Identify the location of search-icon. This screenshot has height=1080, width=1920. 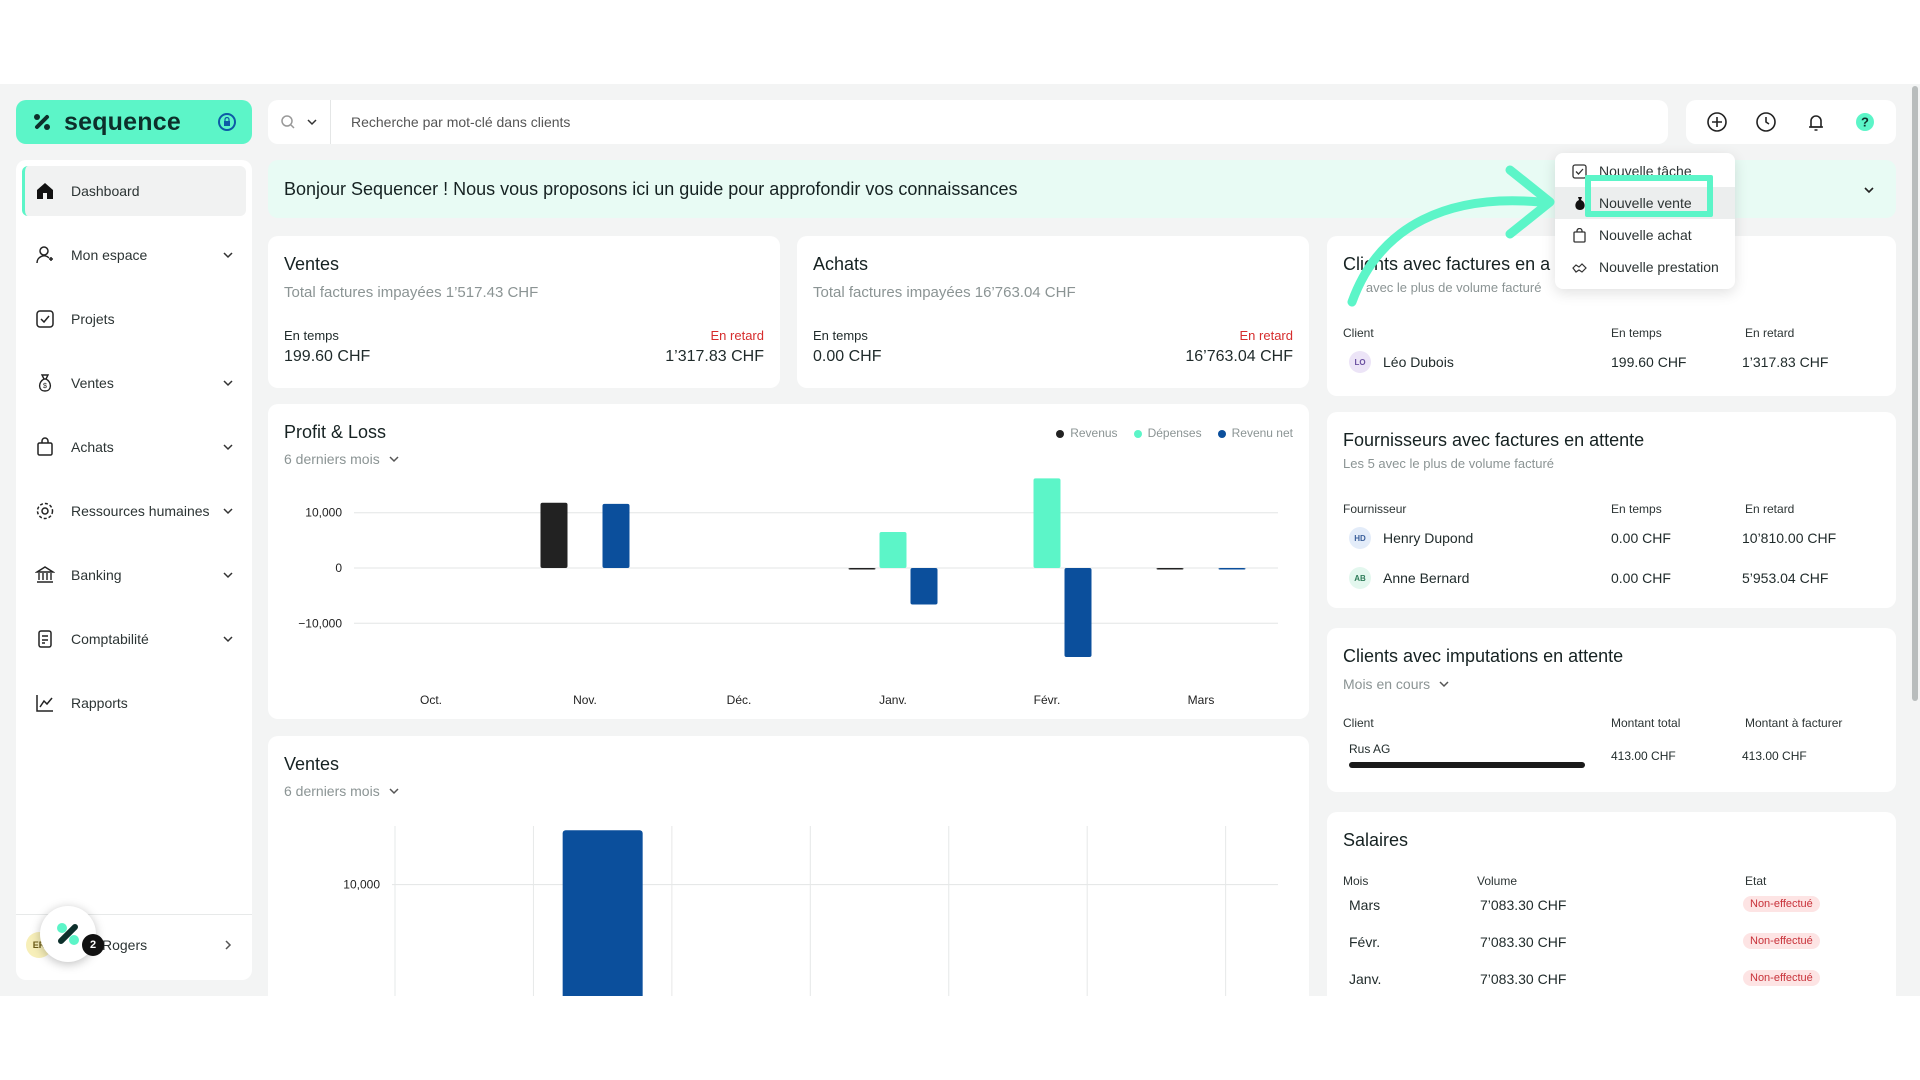
(288, 122).